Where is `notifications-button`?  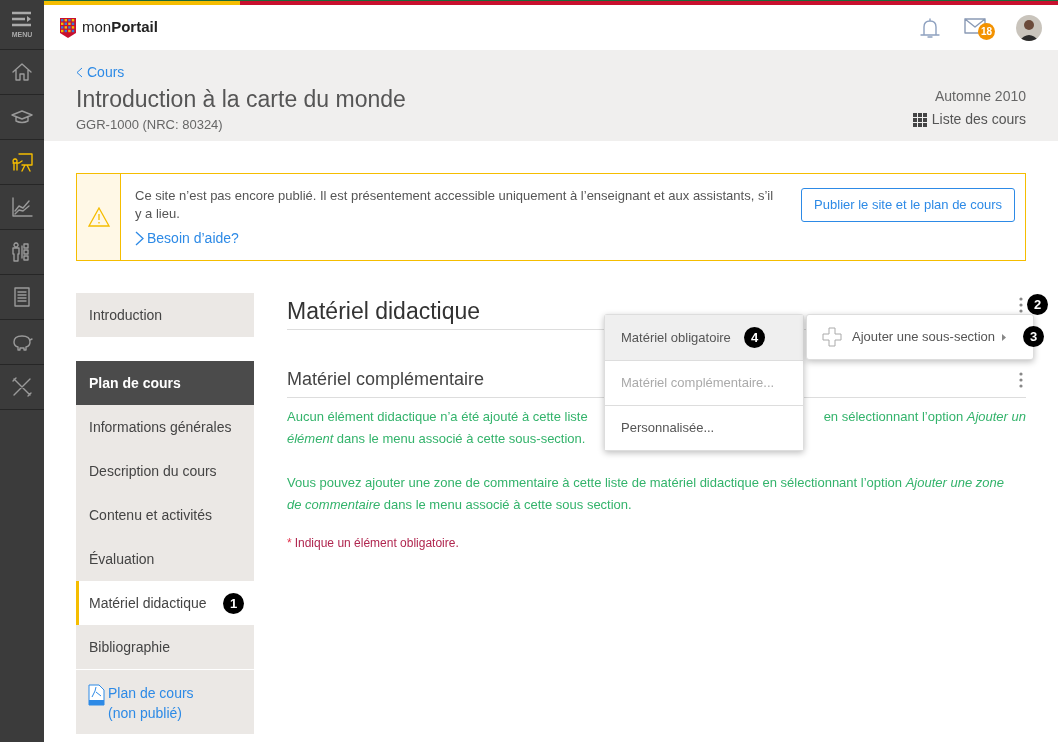 notifications-button is located at coordinates (930, 27).